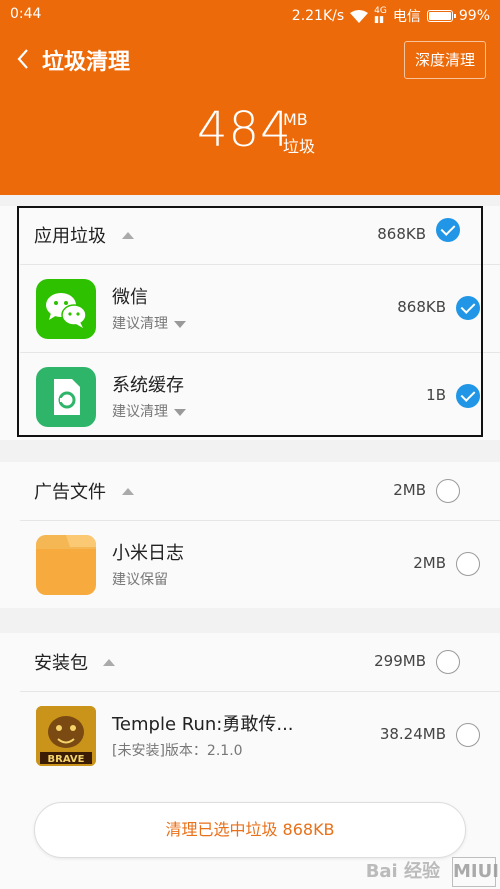 This screenshot has height=889, width=500. I want to click on status-right: 2.21K/s 4G ▮▮ 电信 99%, so click(391, 16).